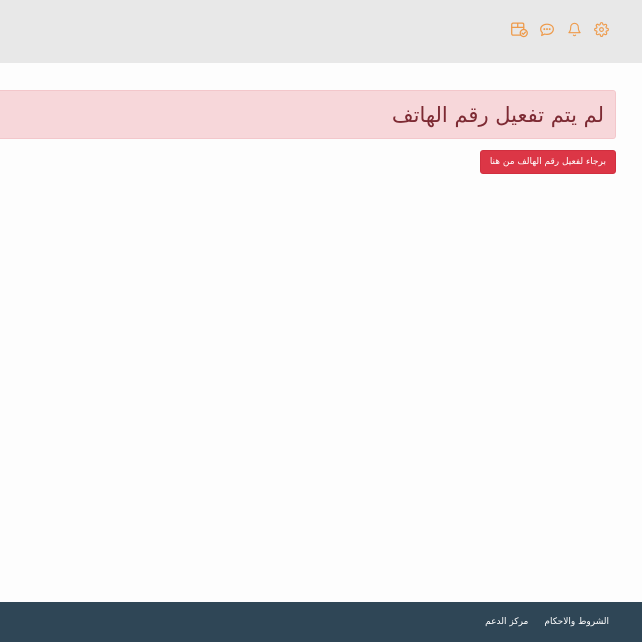  I want to click on chat-icon, so click(547, 29).